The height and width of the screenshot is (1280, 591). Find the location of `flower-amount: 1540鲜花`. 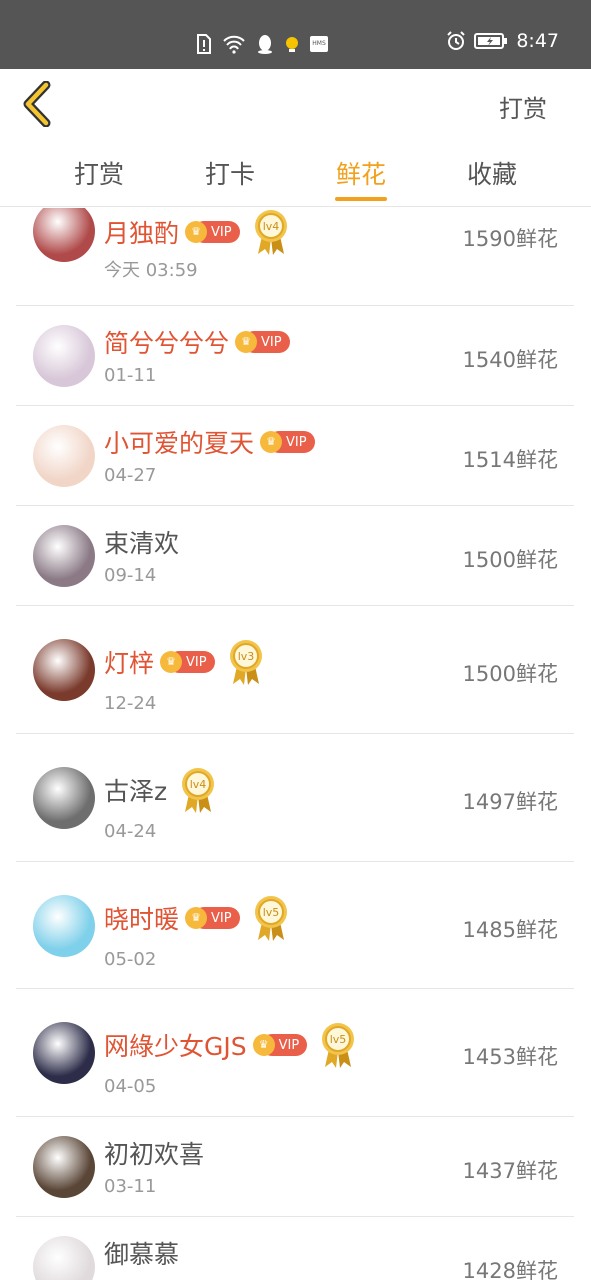

flower-amount: 1540鲜花 is located at coordinates (510, 360).